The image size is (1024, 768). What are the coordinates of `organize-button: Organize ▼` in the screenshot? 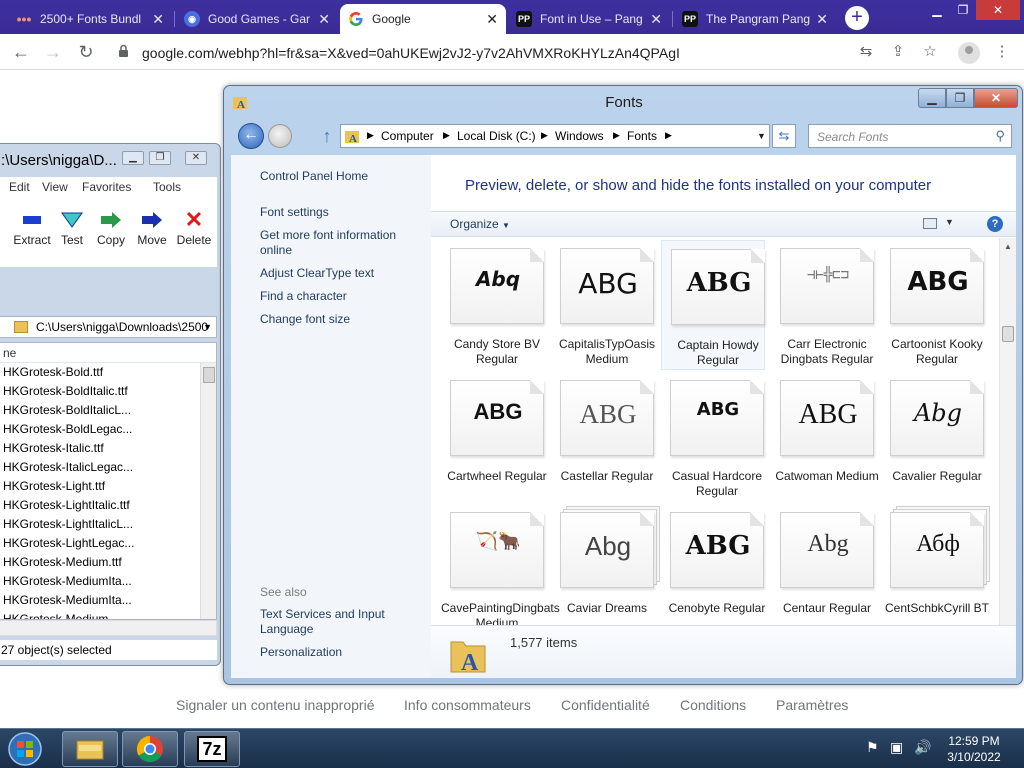 It's located at (480, 224).